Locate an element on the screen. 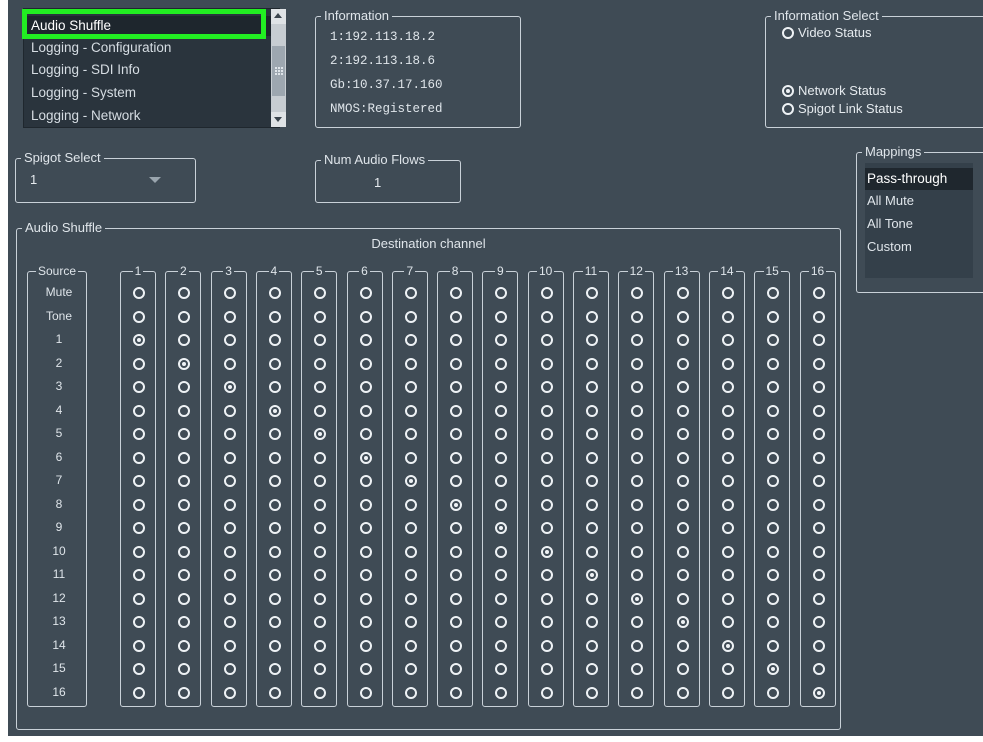 This screenshot has width=983, height=742. nav-item-logging-sdi-info: Logging - SDI Info is located at coordinates (149, 70).